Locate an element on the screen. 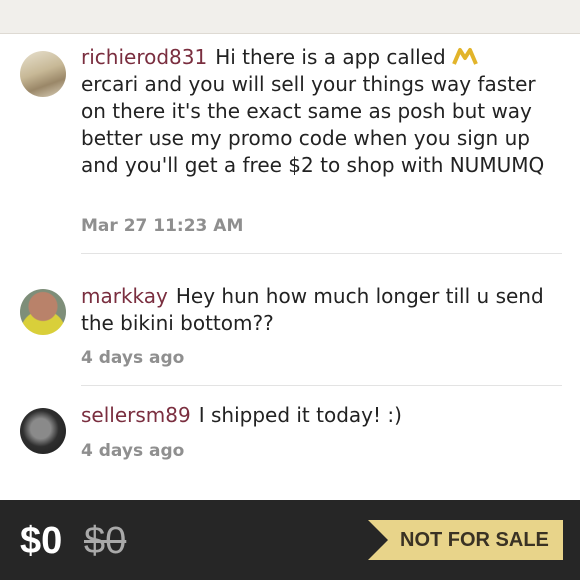 This screenshot has width=580, height=580. price: $0 is located at coordinates (41, 541).